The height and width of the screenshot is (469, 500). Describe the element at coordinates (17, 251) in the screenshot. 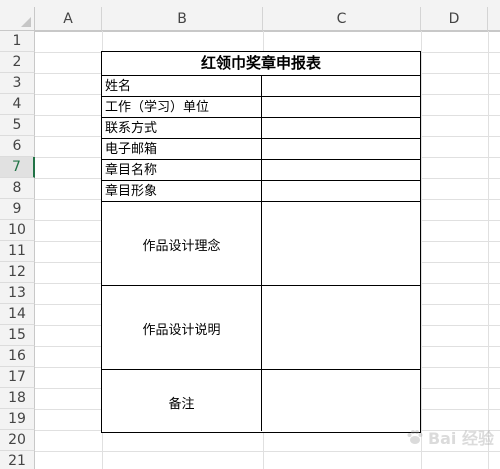

I see `row-header-11: 11` at that location.